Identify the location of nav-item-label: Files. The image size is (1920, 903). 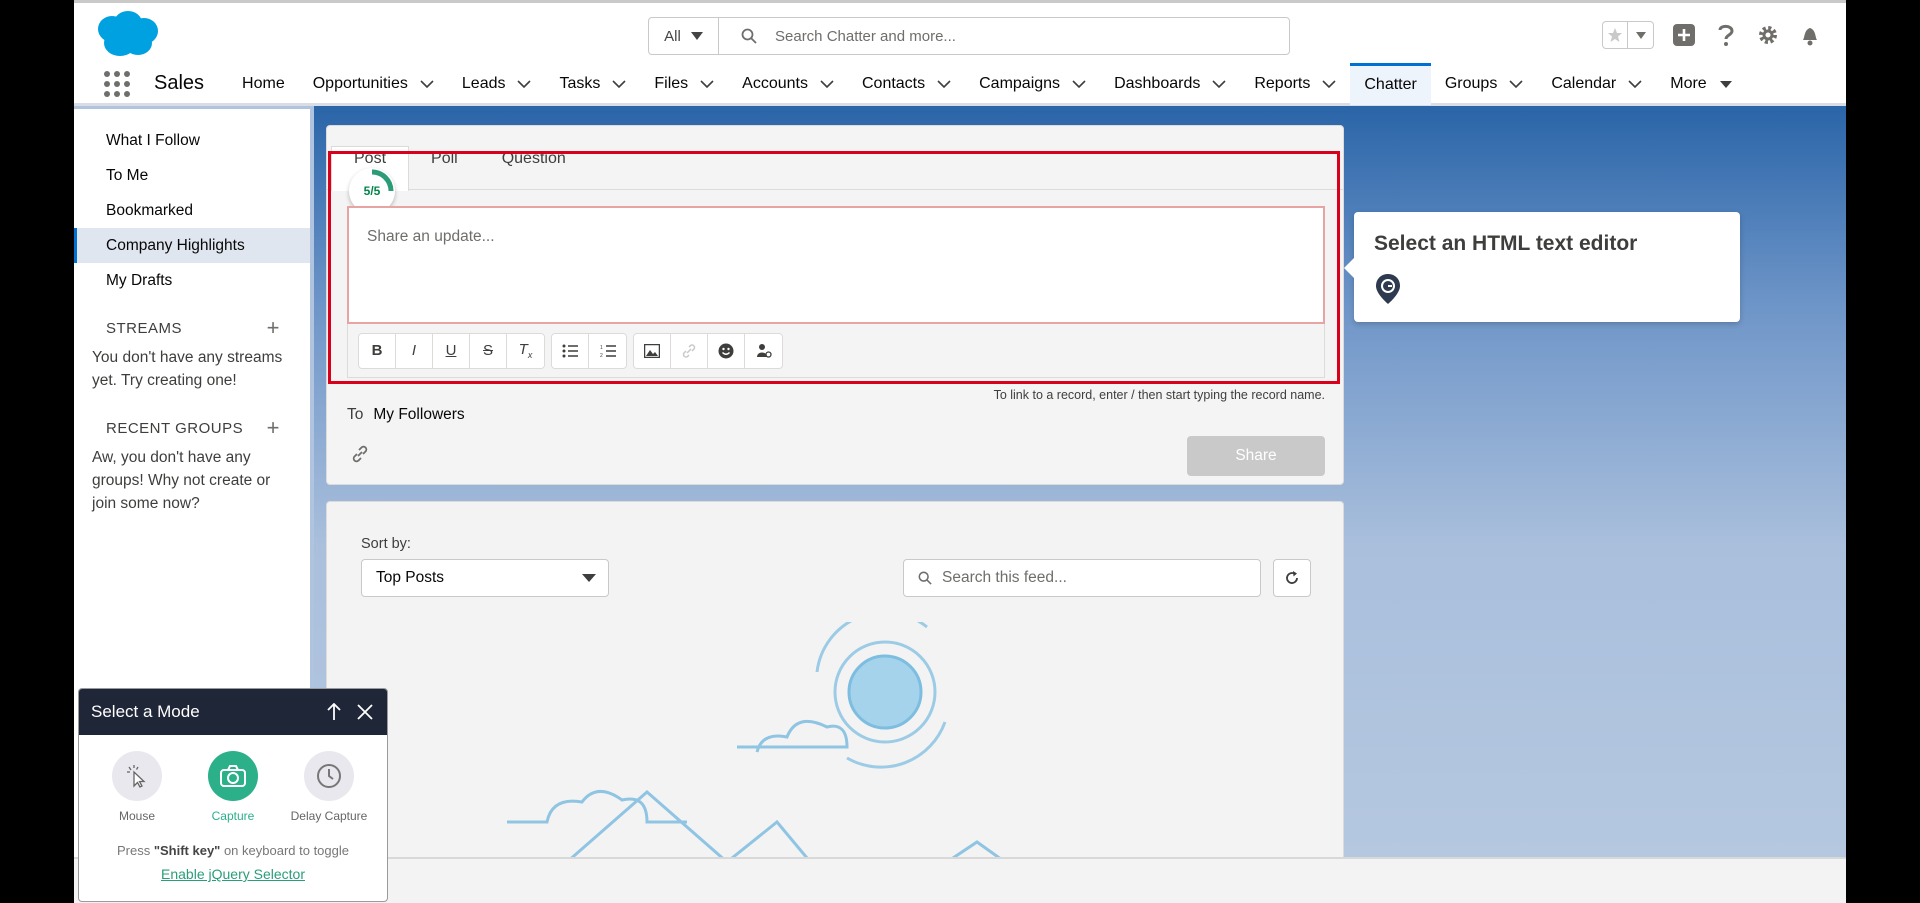
(671, 83).